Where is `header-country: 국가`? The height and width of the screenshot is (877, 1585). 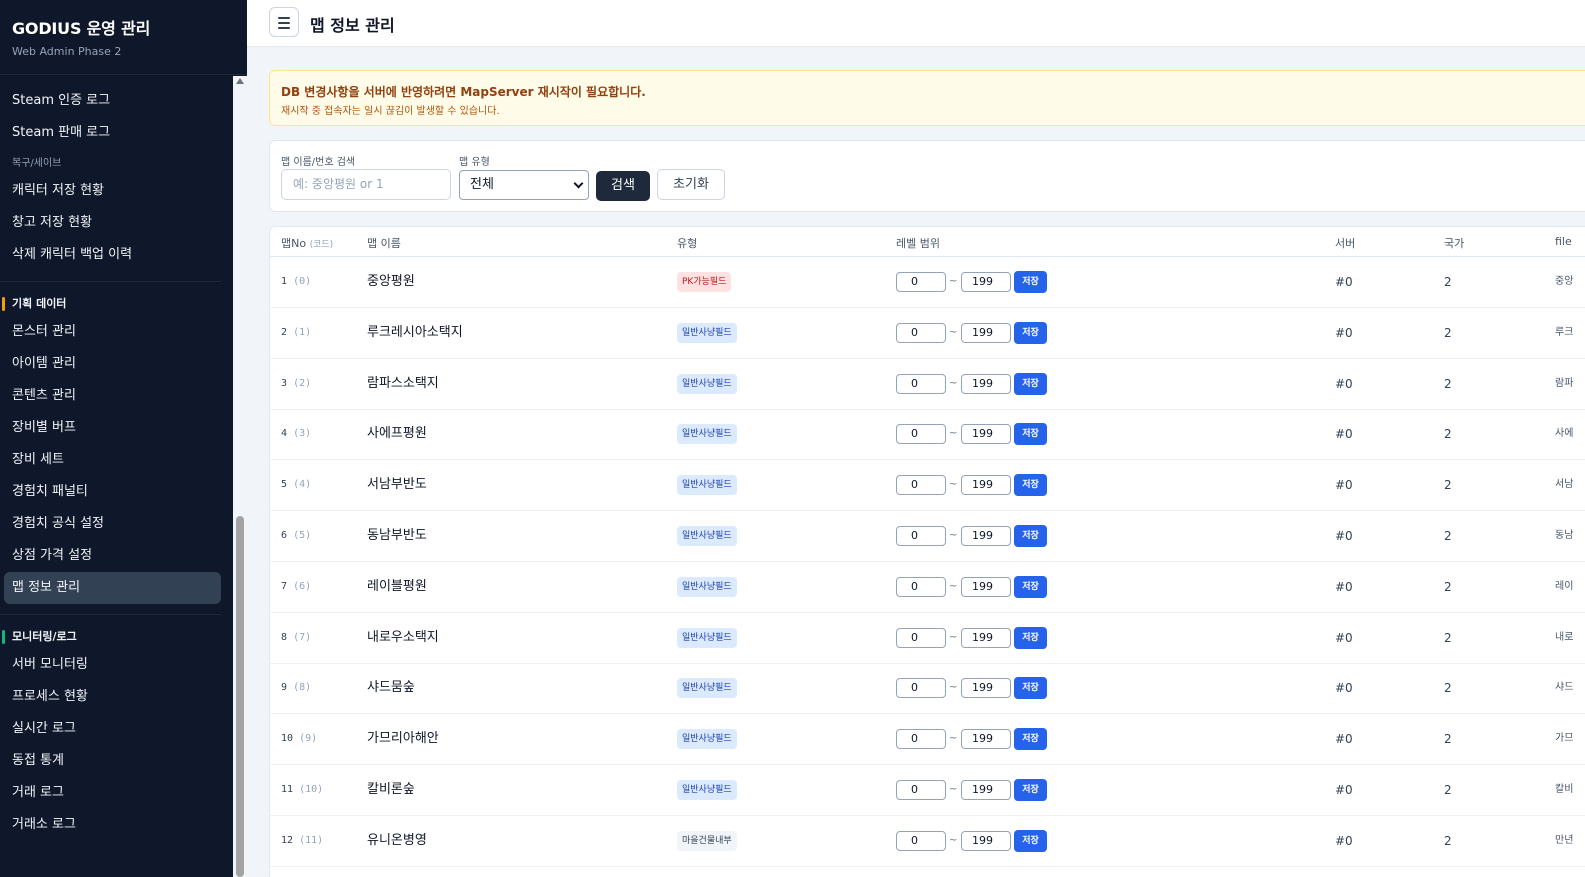 header-country: 국가 is located at coordinates (1454, 243).